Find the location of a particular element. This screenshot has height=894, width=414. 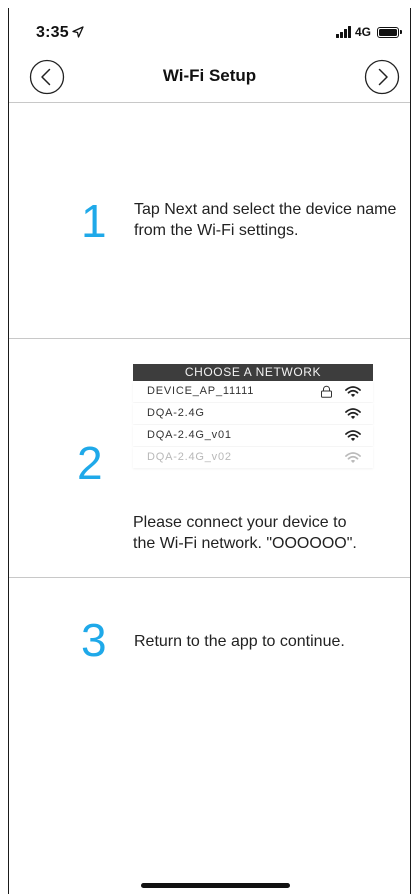

next-button is located at coordinates (382, 77).